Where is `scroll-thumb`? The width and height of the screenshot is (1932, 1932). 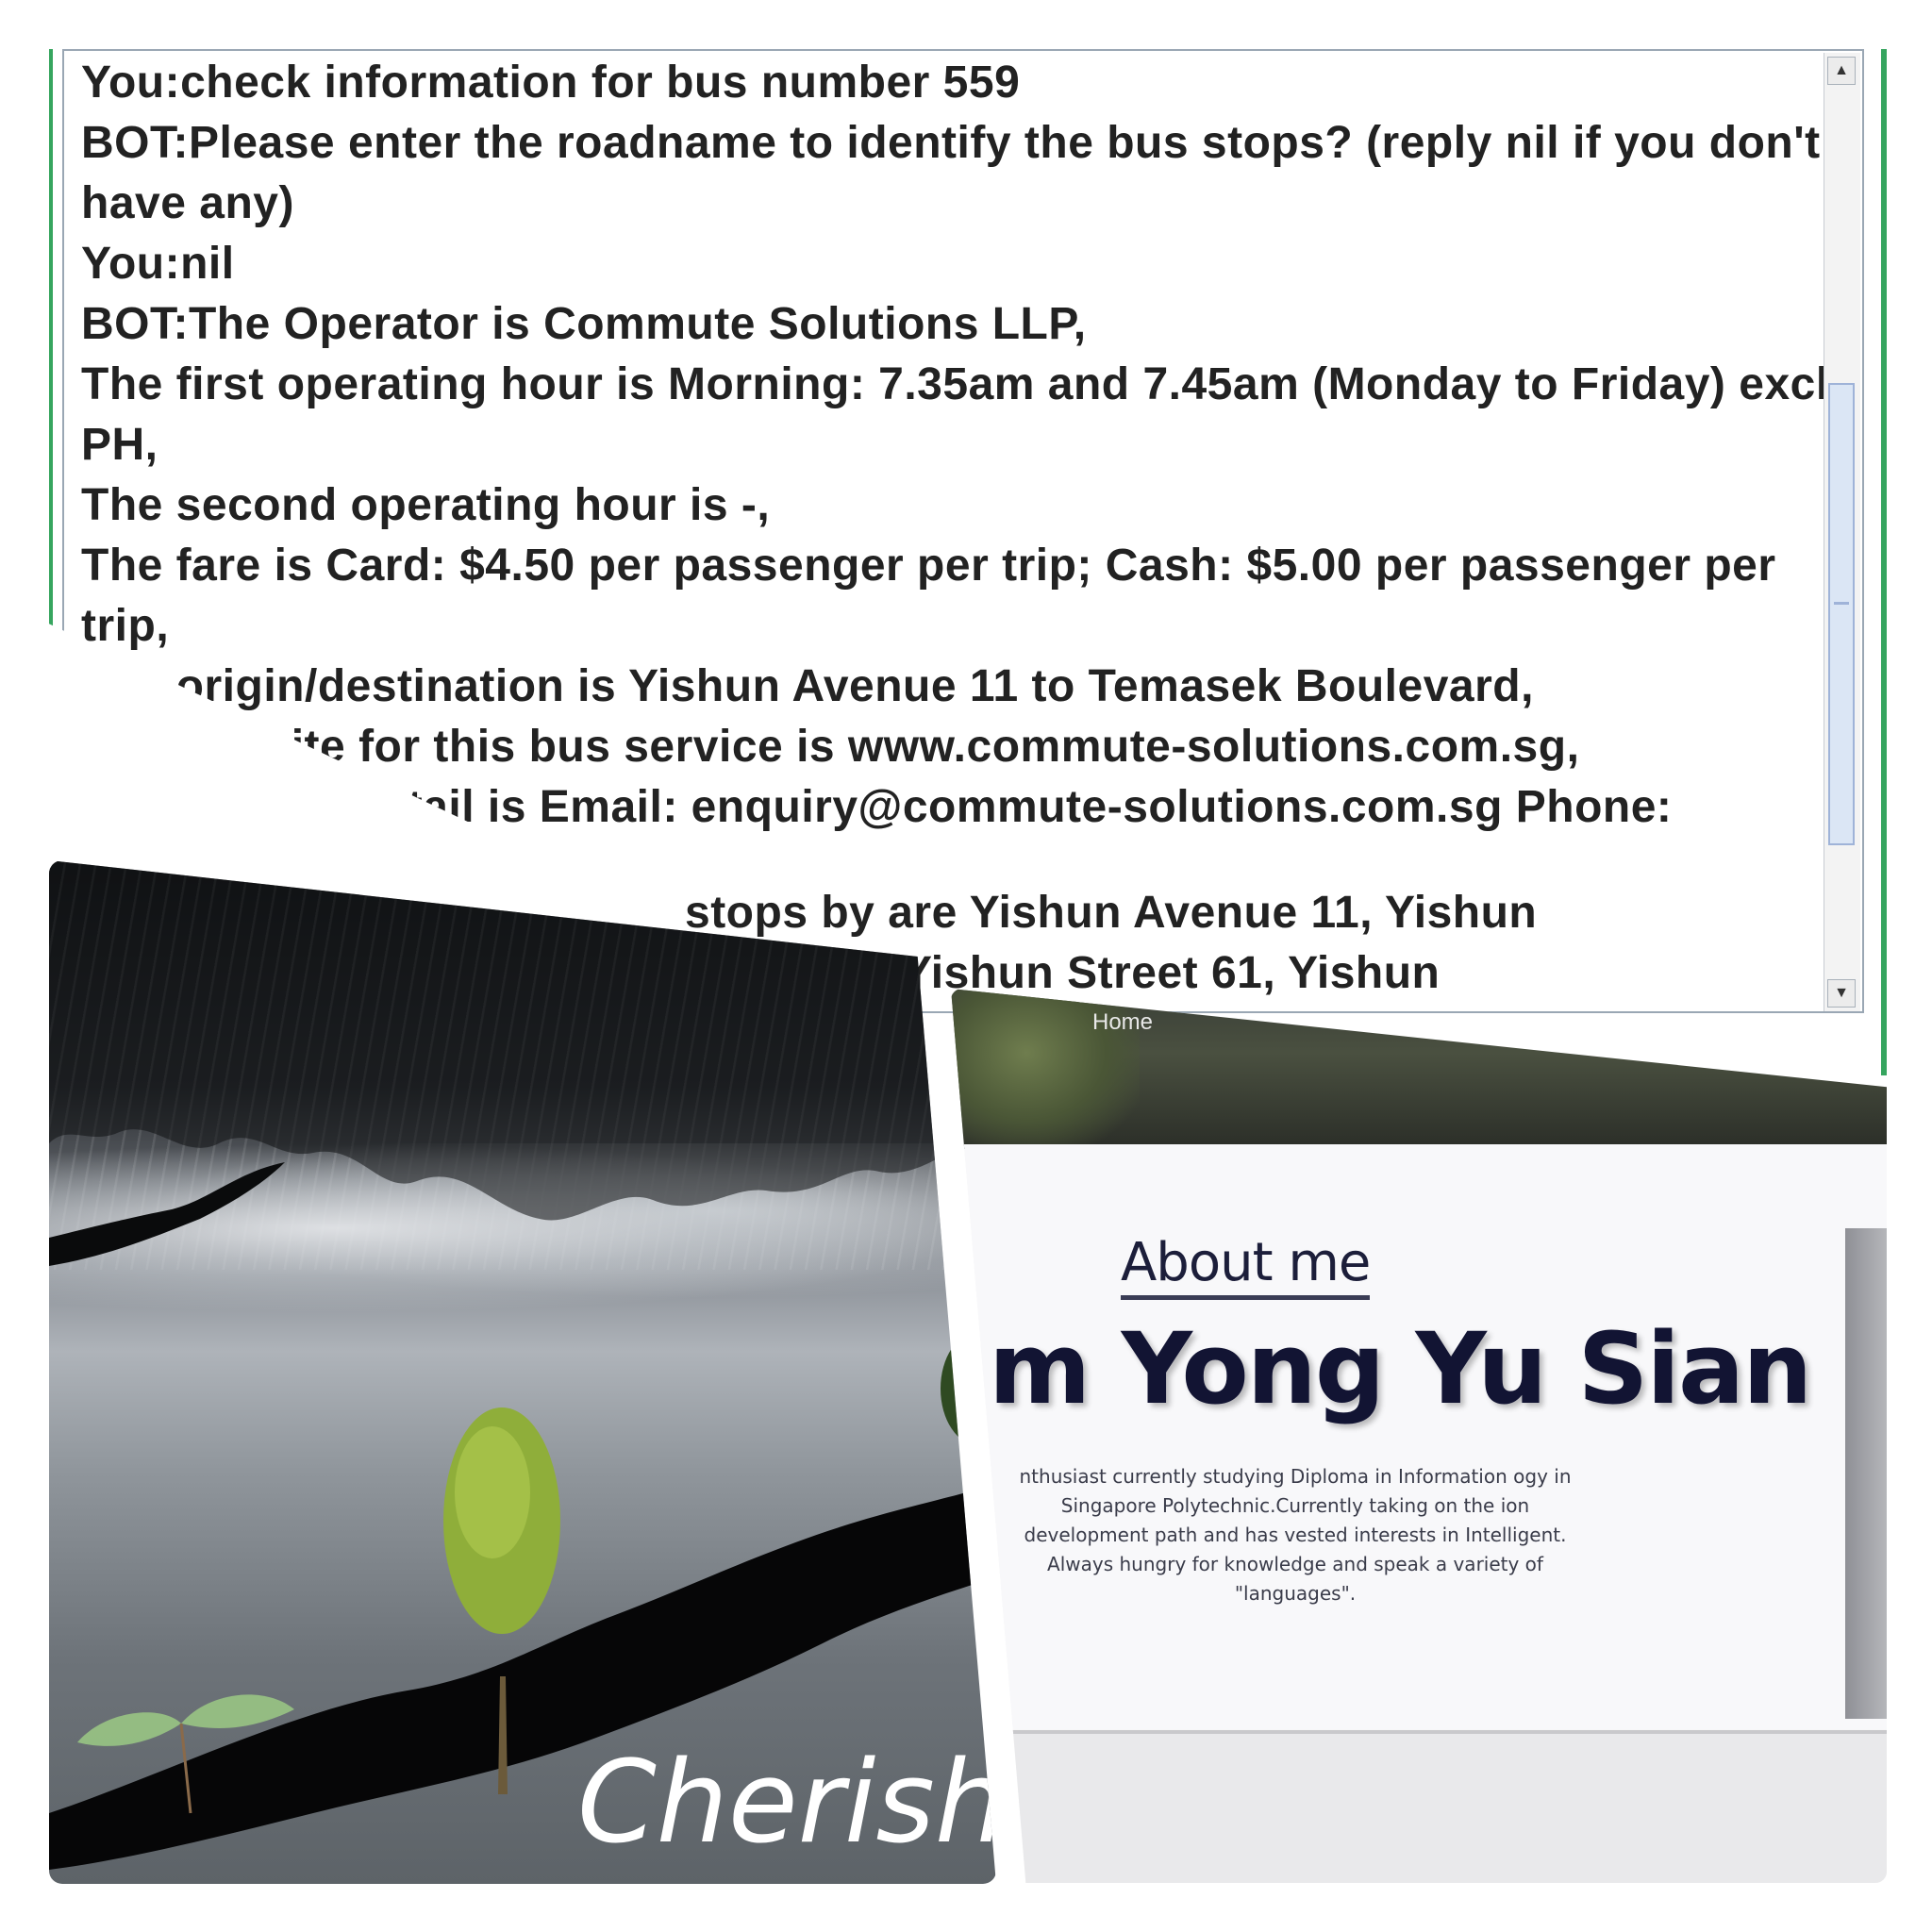
scroll-thumb is located at coordinates (1841, 614).